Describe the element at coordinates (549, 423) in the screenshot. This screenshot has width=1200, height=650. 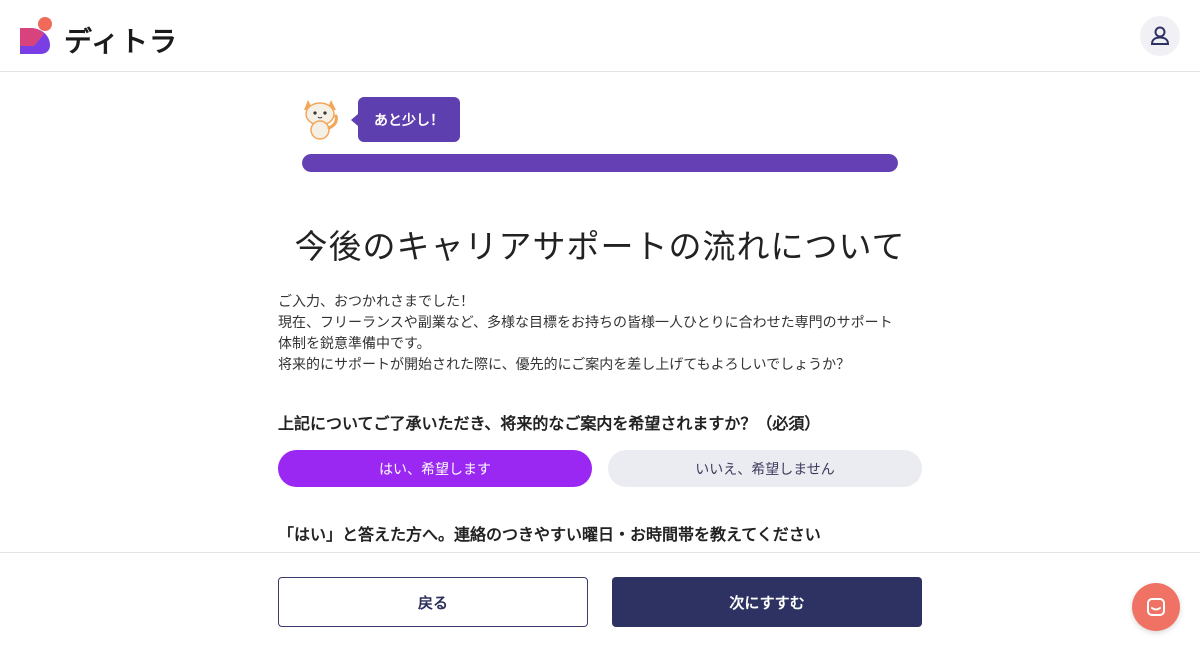
I see `consent-question: 上記についてご了承いただき、将来的なご案内を希望されますか？（必須）` at that location.